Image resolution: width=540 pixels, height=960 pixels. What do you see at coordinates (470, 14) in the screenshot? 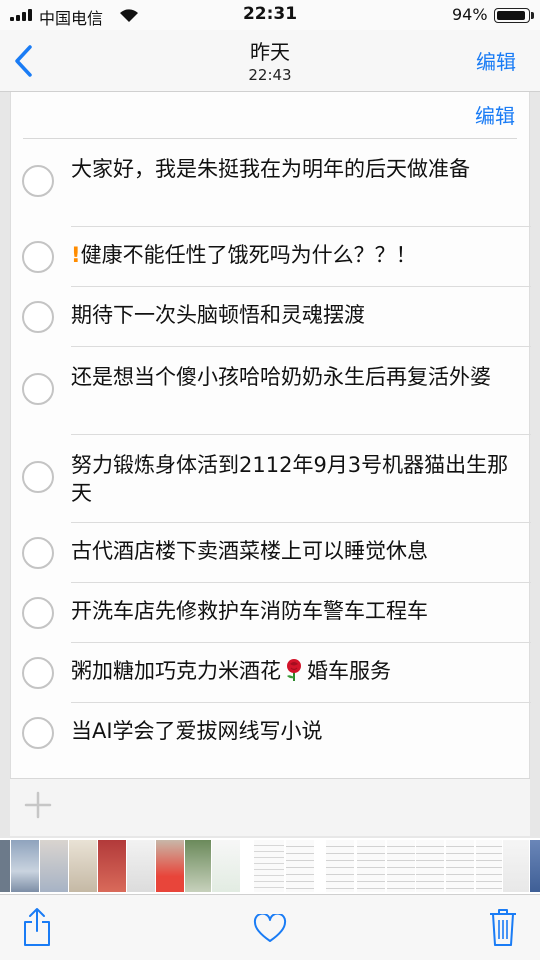
I see `battery-percent: 94%` at bounding box center [470, 14].